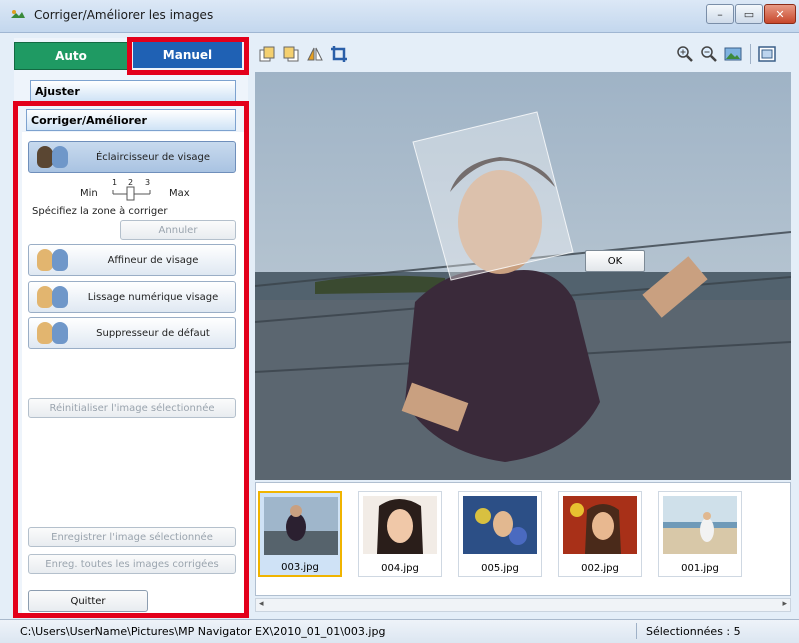  I want to click on blemish-remover-button: Suppresseur de défaut, so click(132, 333).